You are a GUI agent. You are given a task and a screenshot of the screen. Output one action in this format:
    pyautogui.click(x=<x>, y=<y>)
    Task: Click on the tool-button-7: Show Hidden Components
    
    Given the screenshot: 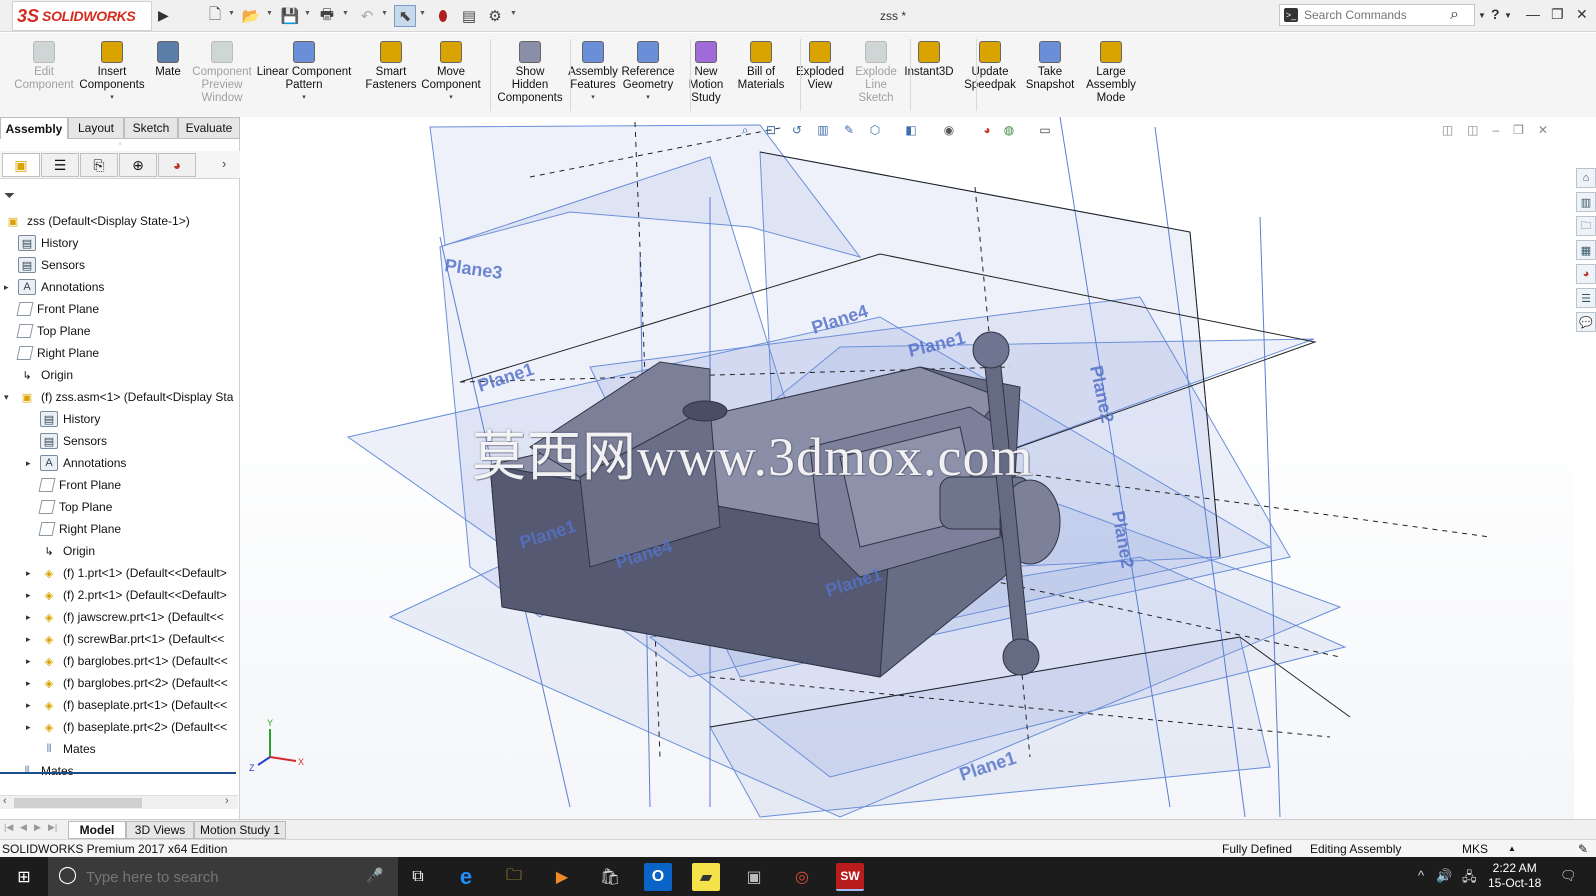 What is the action you would take?
    pyautogui.click(x=530, y=75)
    